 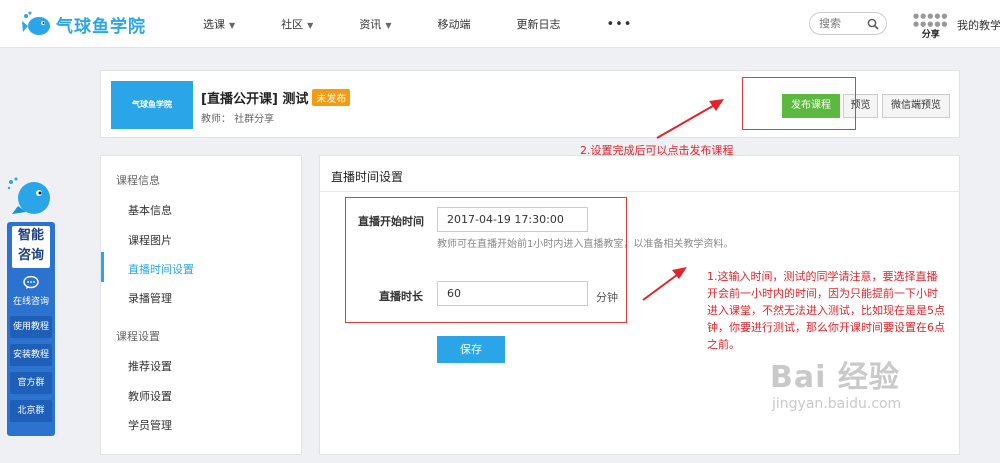 What do you see at coordinates (690, 119) in the screenshot?
I see `arrow-to-publish-icon` at bounding box center [690, 119].